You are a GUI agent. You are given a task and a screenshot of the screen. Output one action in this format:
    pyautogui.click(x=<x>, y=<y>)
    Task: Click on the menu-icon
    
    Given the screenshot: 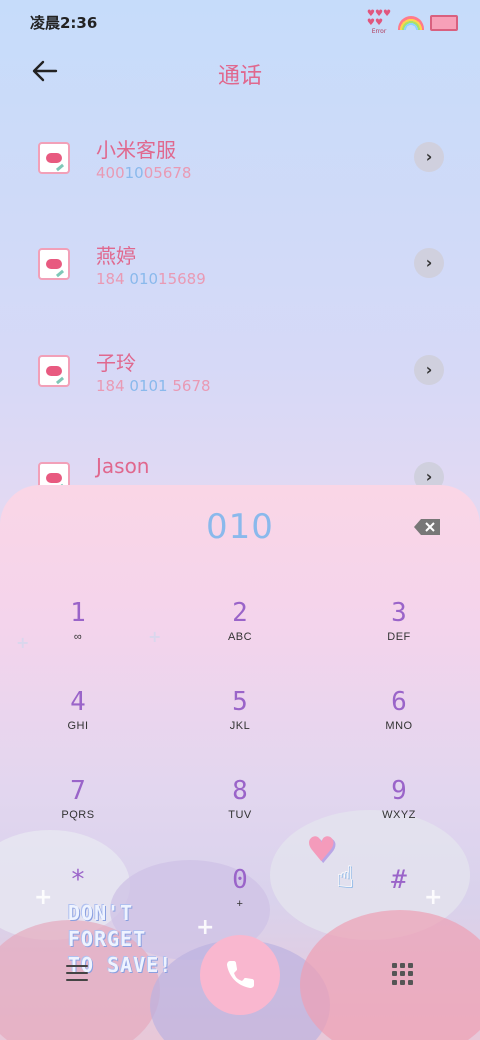 What is the action you would take?
    pyautogui.click(x=77, y=973)
    